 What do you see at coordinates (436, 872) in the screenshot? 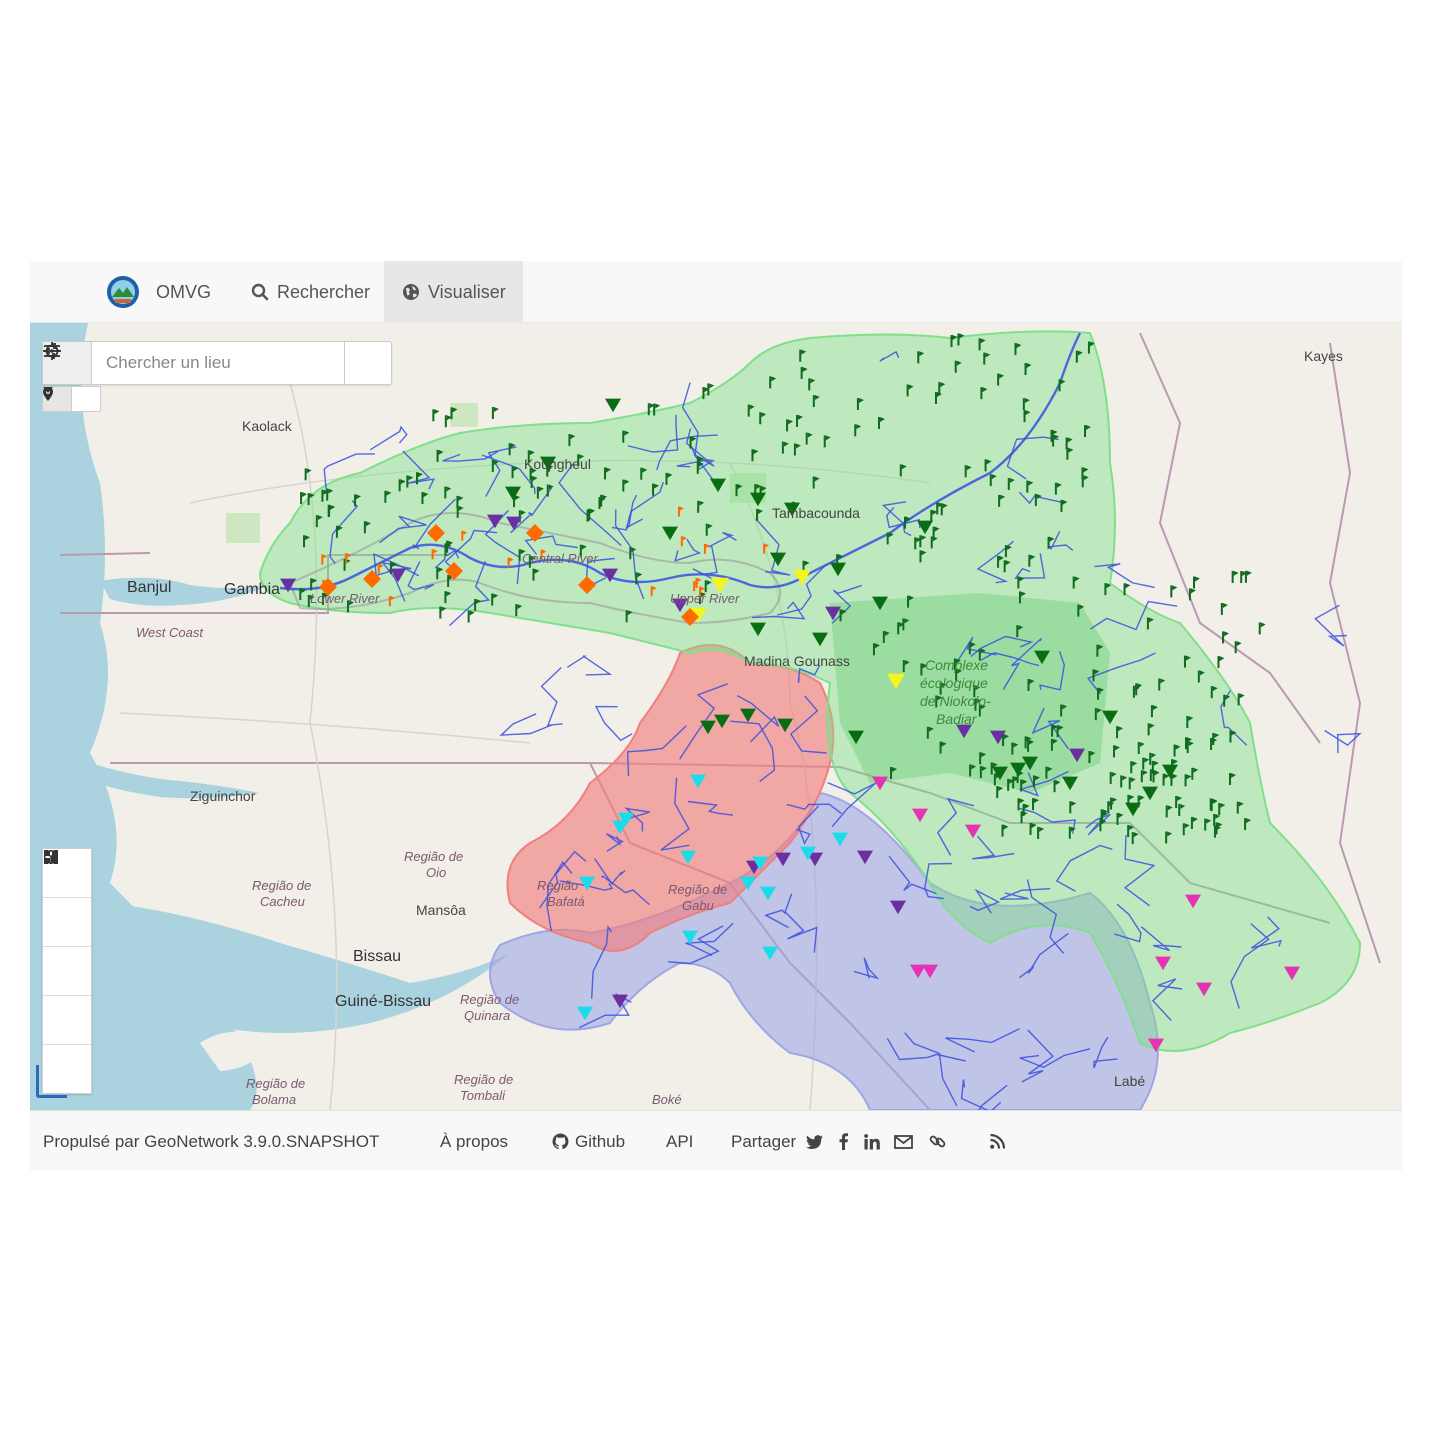
I see `label-oio-line2: Oio` at bounding box center [436, 872].